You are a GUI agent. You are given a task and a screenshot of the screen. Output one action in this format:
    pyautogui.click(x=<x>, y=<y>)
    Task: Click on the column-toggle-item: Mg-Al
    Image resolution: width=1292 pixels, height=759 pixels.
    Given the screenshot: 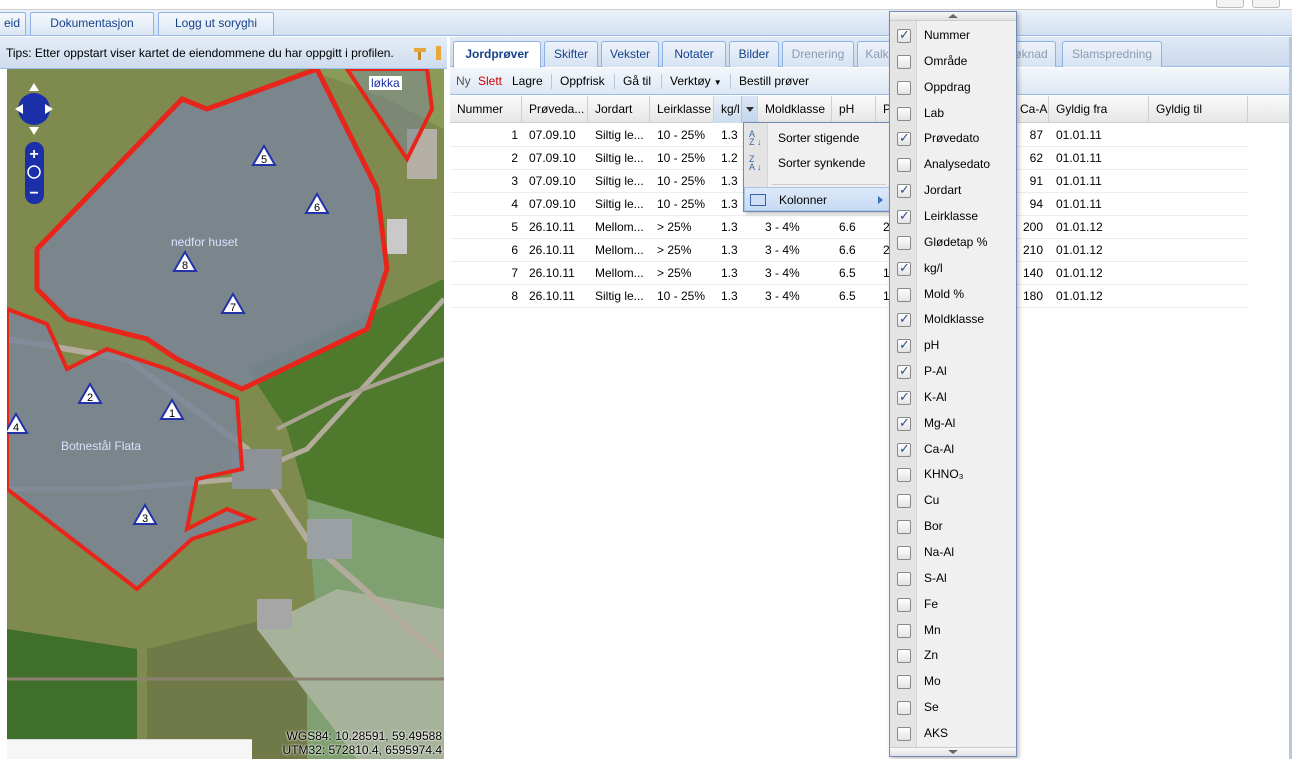 What is the action you would take?
    pyautogui.click(x=953, y=423)
    